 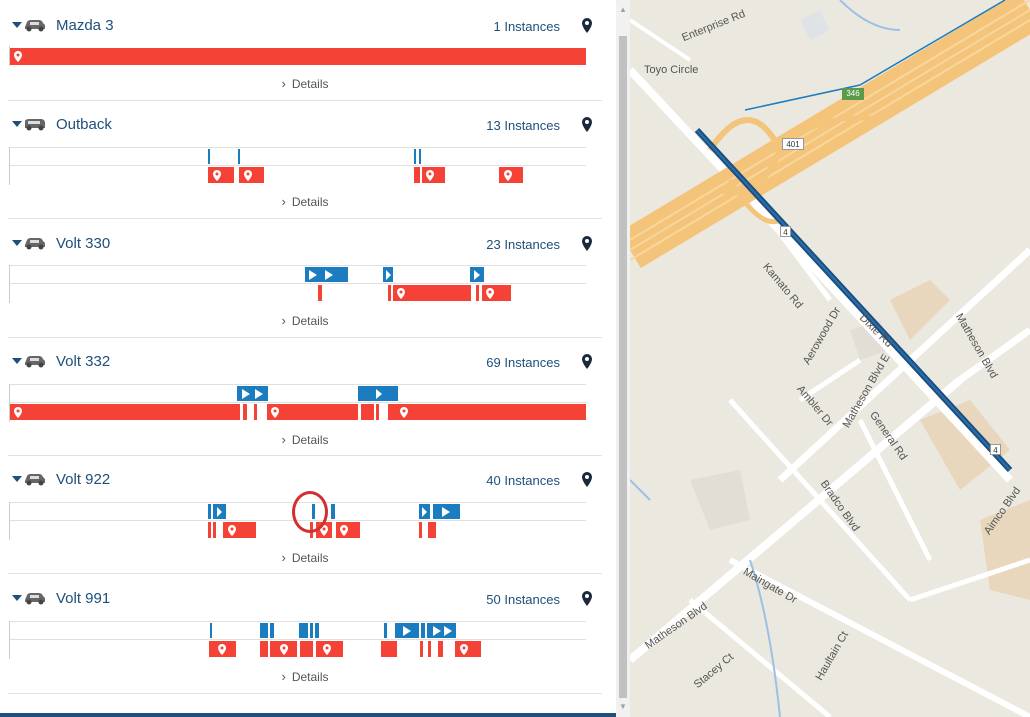 What do you see at coordinates (305, 245) in the screenshot?
I see `vehicle-header: Volt 330 23 Instances` at bounding box center [305, 245].